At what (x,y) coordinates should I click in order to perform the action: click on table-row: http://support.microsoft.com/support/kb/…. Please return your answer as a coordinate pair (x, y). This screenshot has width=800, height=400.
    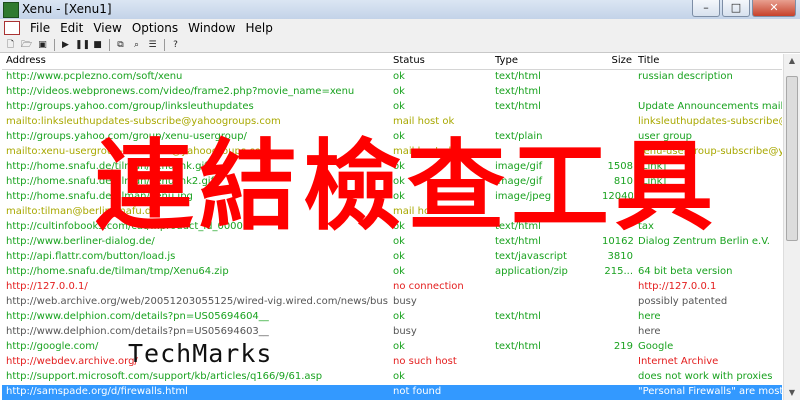
    Looking at the image, I should click on (392, 377).